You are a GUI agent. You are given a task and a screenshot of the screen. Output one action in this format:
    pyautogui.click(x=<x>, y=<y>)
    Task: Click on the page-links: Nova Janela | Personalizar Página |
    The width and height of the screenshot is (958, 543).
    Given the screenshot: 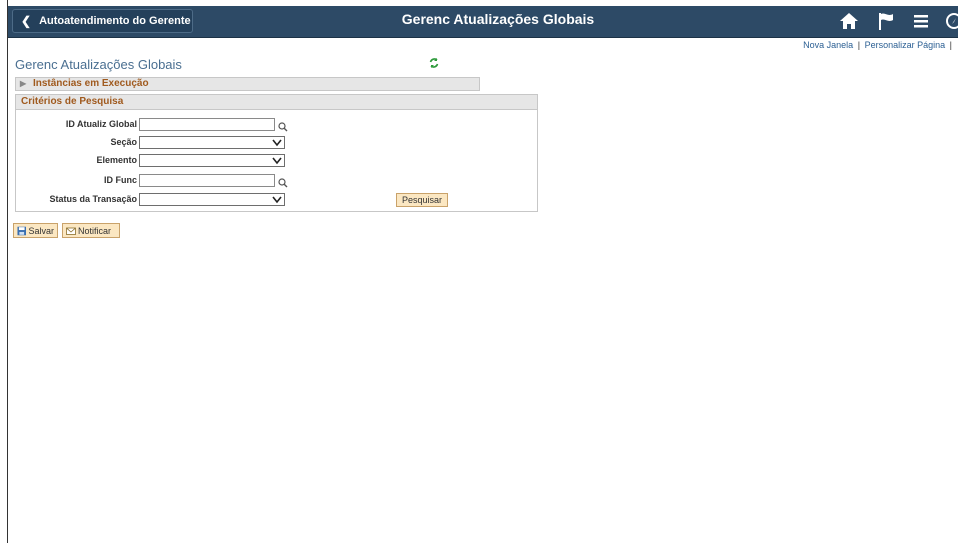 What is the action you would take?
    pyautogui.click(x=878, y=45)
    